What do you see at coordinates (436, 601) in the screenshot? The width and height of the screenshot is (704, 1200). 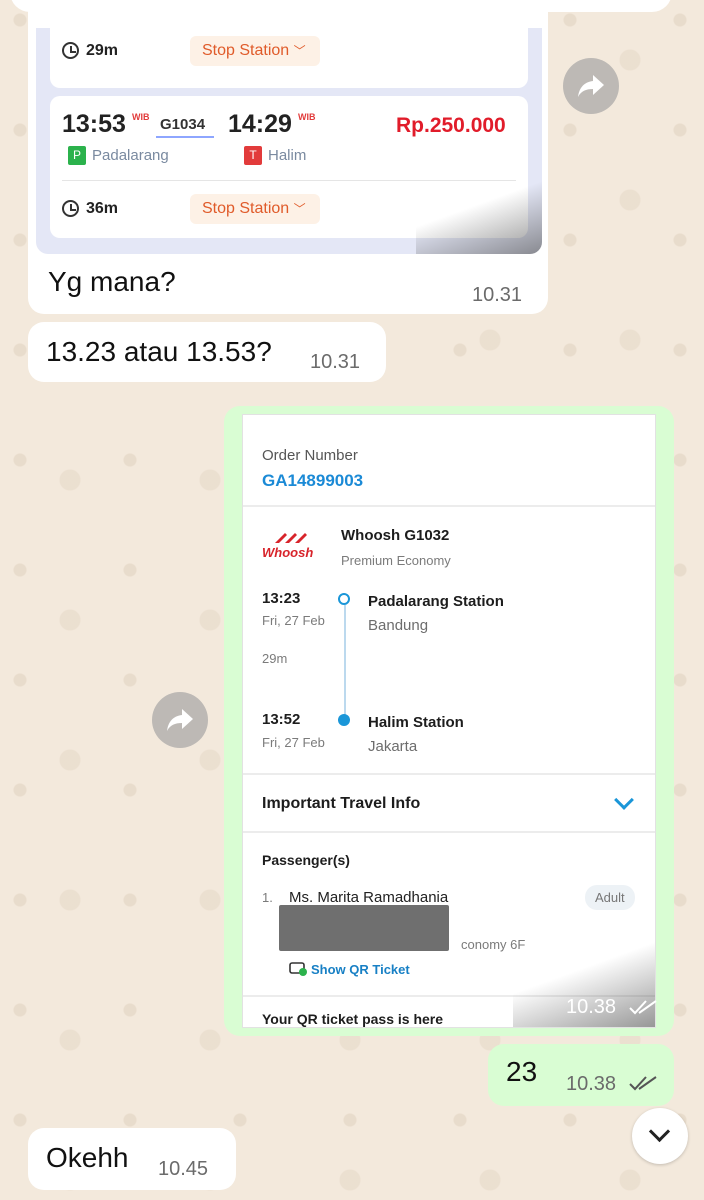 I see `departure-station: Padalarang Station` at bounding box center [436, 601].